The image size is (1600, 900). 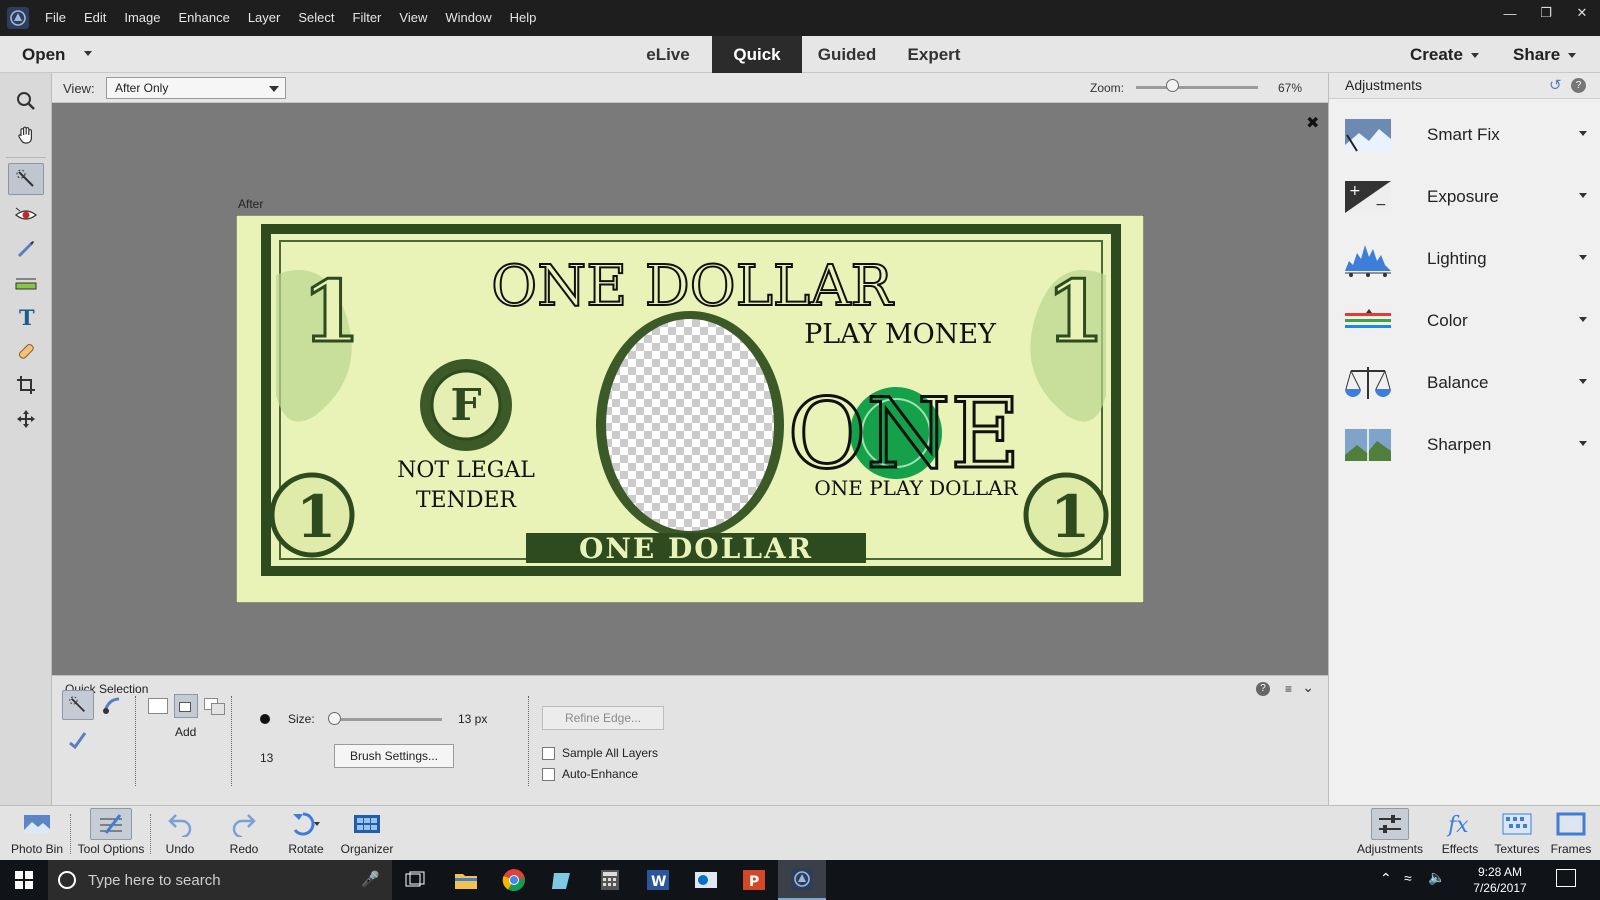 What do you see at coordinates (1172, 85) in the screenshot?
I see `zoom-slider-thumb` at bounding box center [1172, 85].